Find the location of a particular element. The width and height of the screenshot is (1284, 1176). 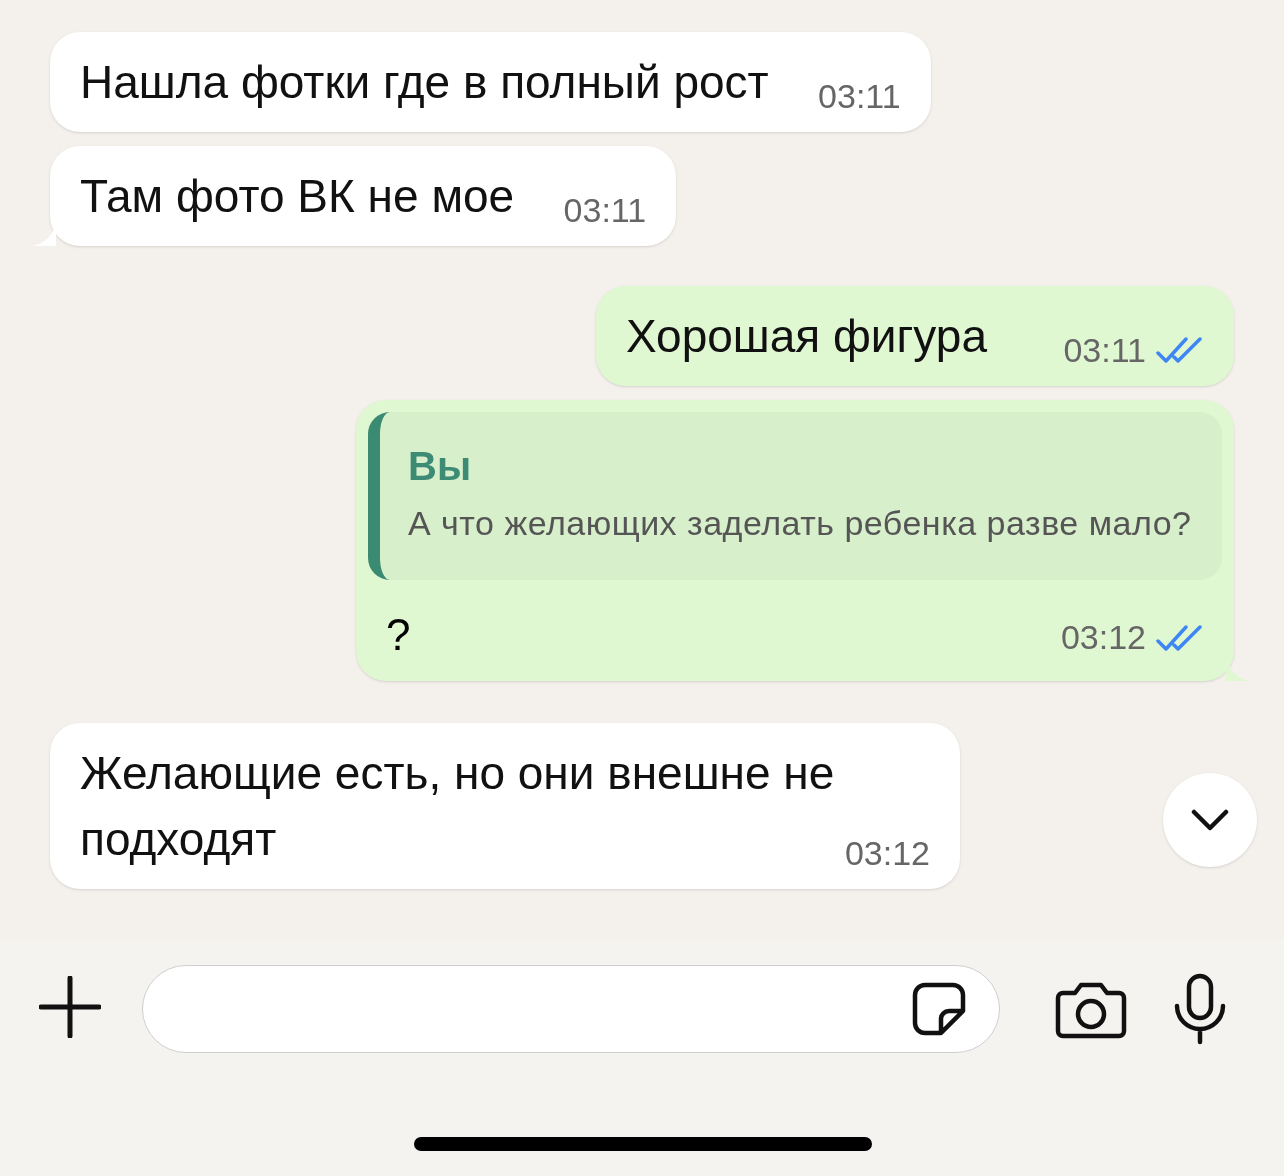

message-text: Желающие есть, но они внешне не подходят is located at coordinates (457, 806).